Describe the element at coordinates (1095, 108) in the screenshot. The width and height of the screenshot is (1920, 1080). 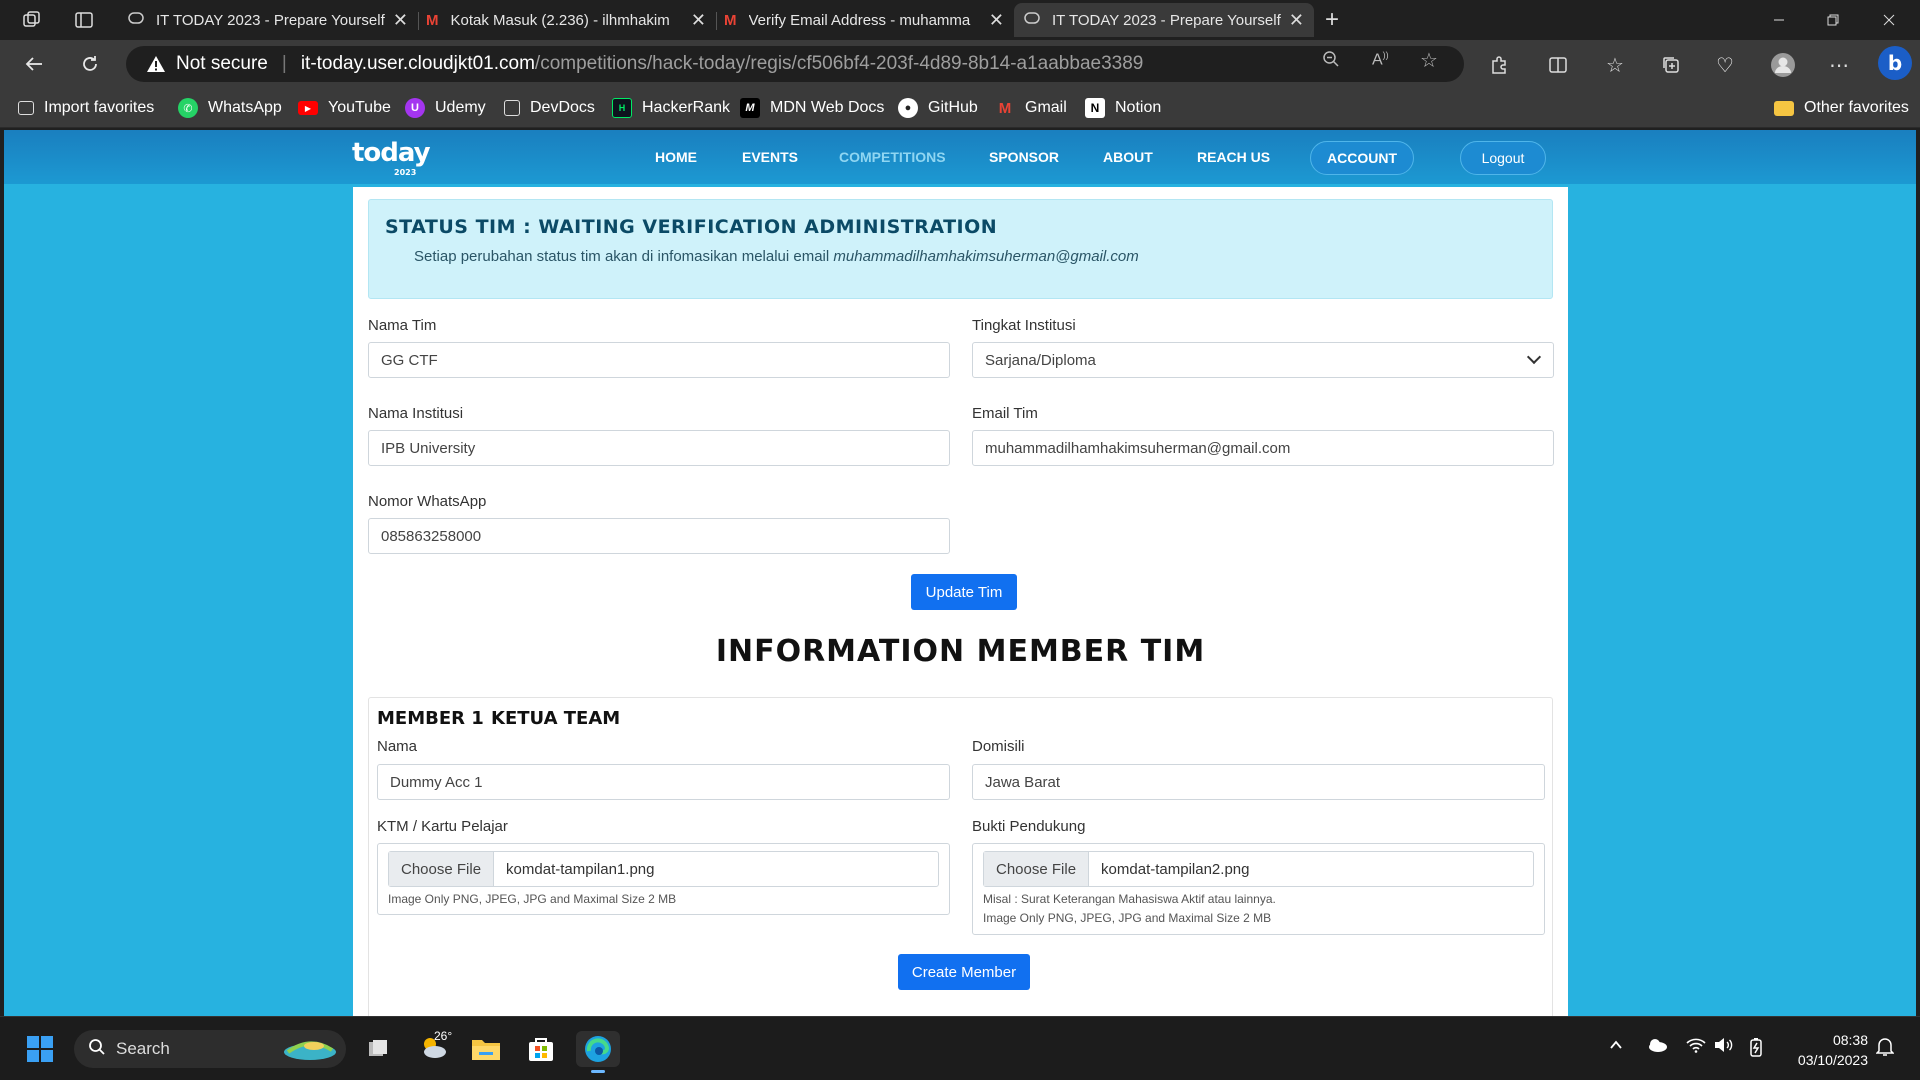
I see `notion-icon: N` at that location.